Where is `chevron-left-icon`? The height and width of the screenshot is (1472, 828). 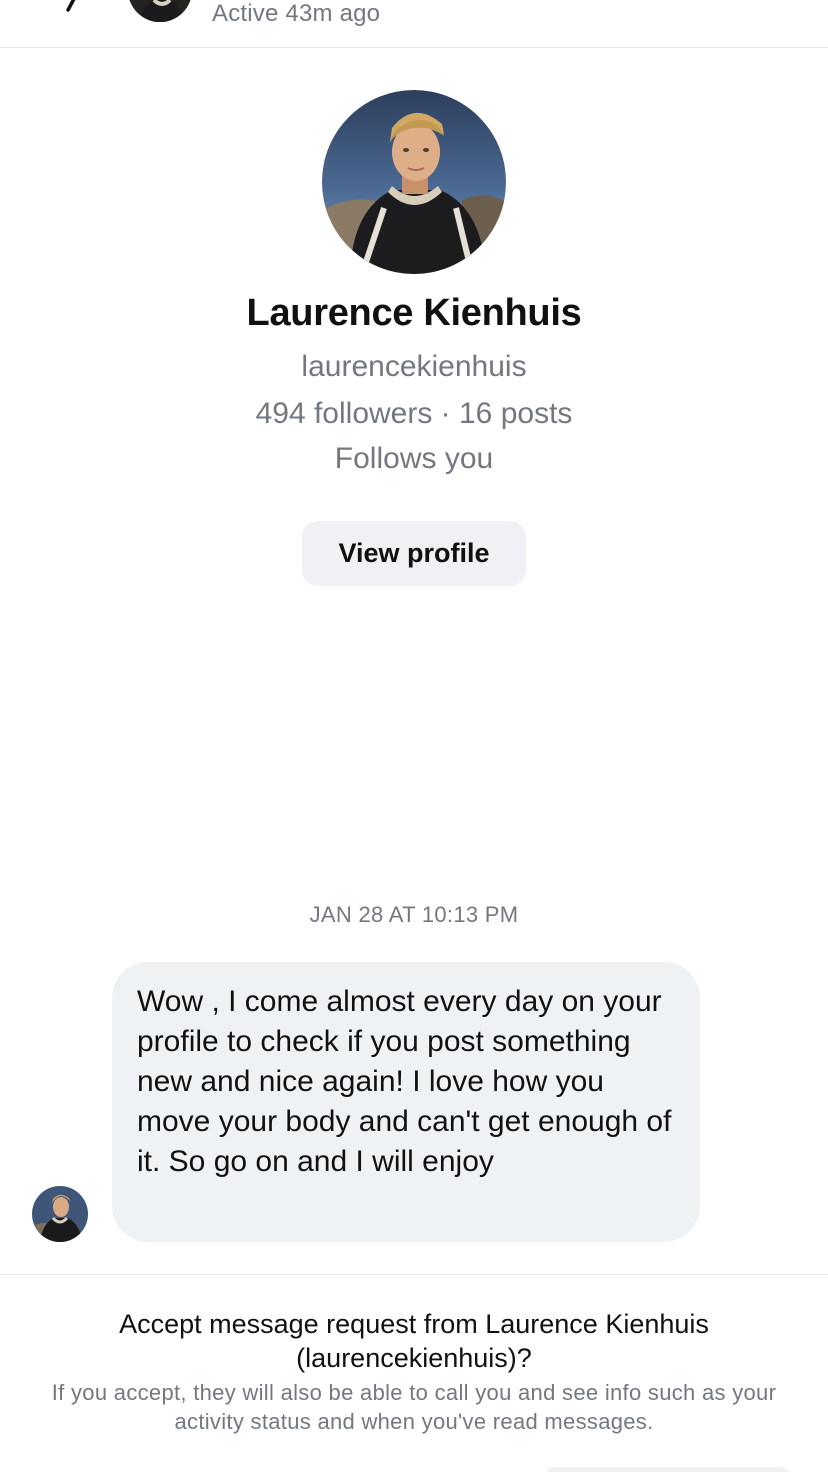
chevron-left-icon is located at coordinates (71, 6).